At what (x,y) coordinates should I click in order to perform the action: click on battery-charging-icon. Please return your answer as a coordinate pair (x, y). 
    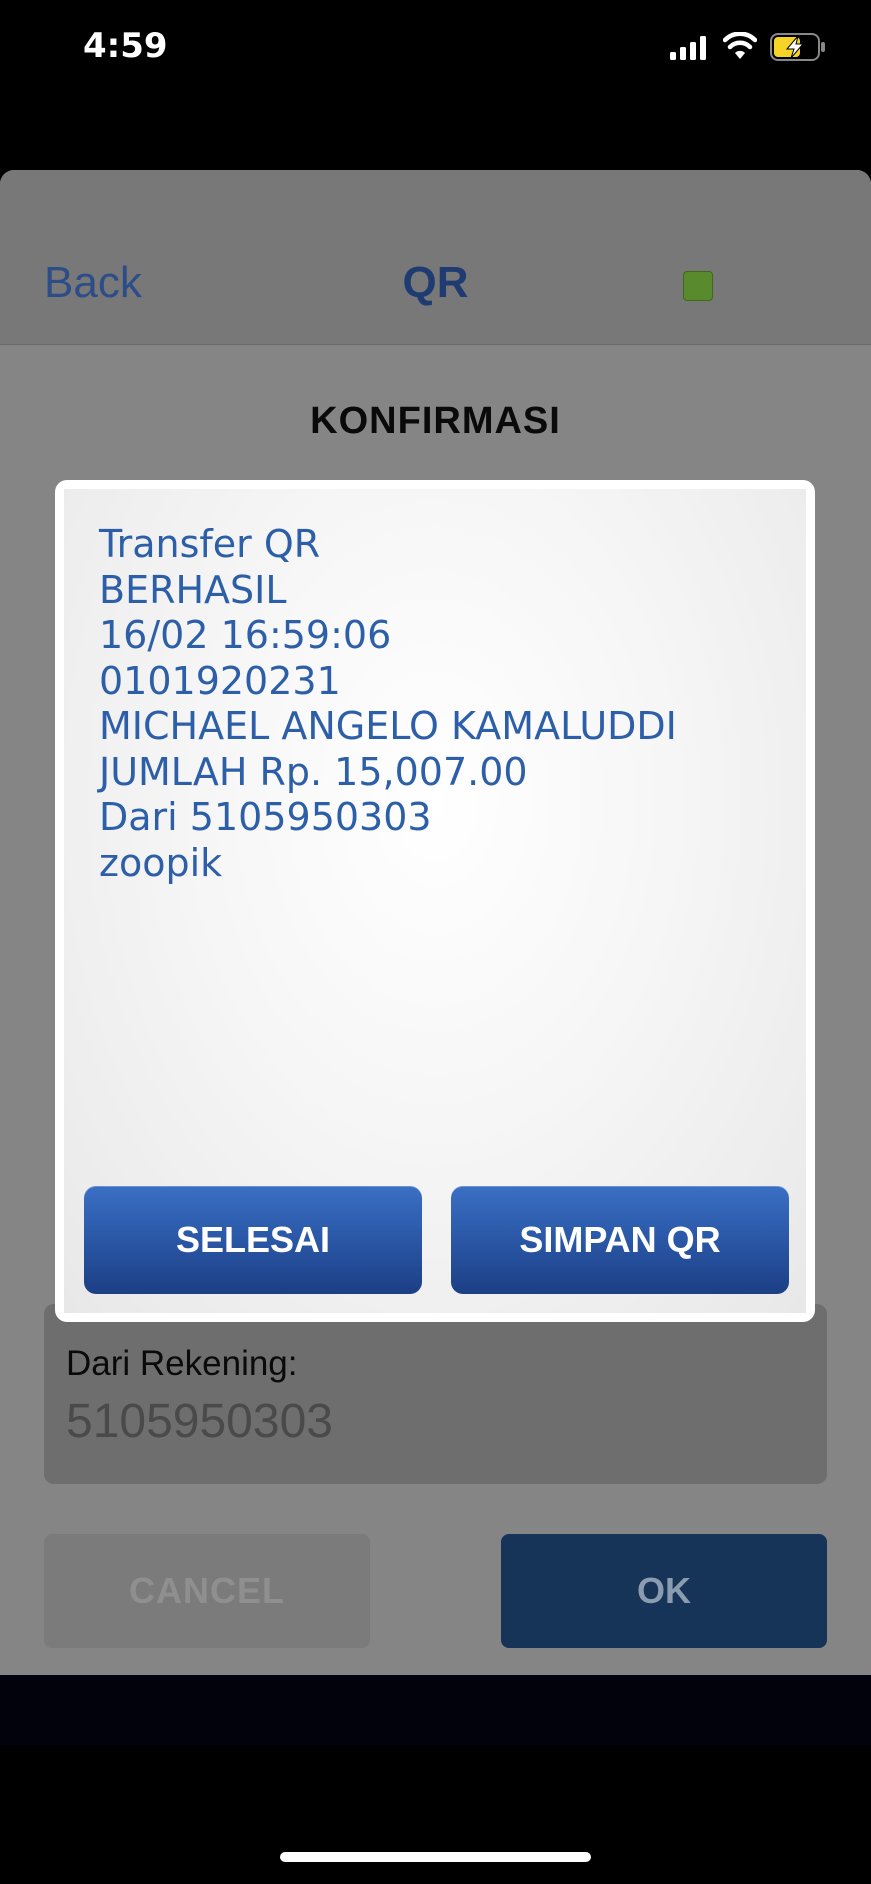
    Looking at the image, I should click on (797, 47).